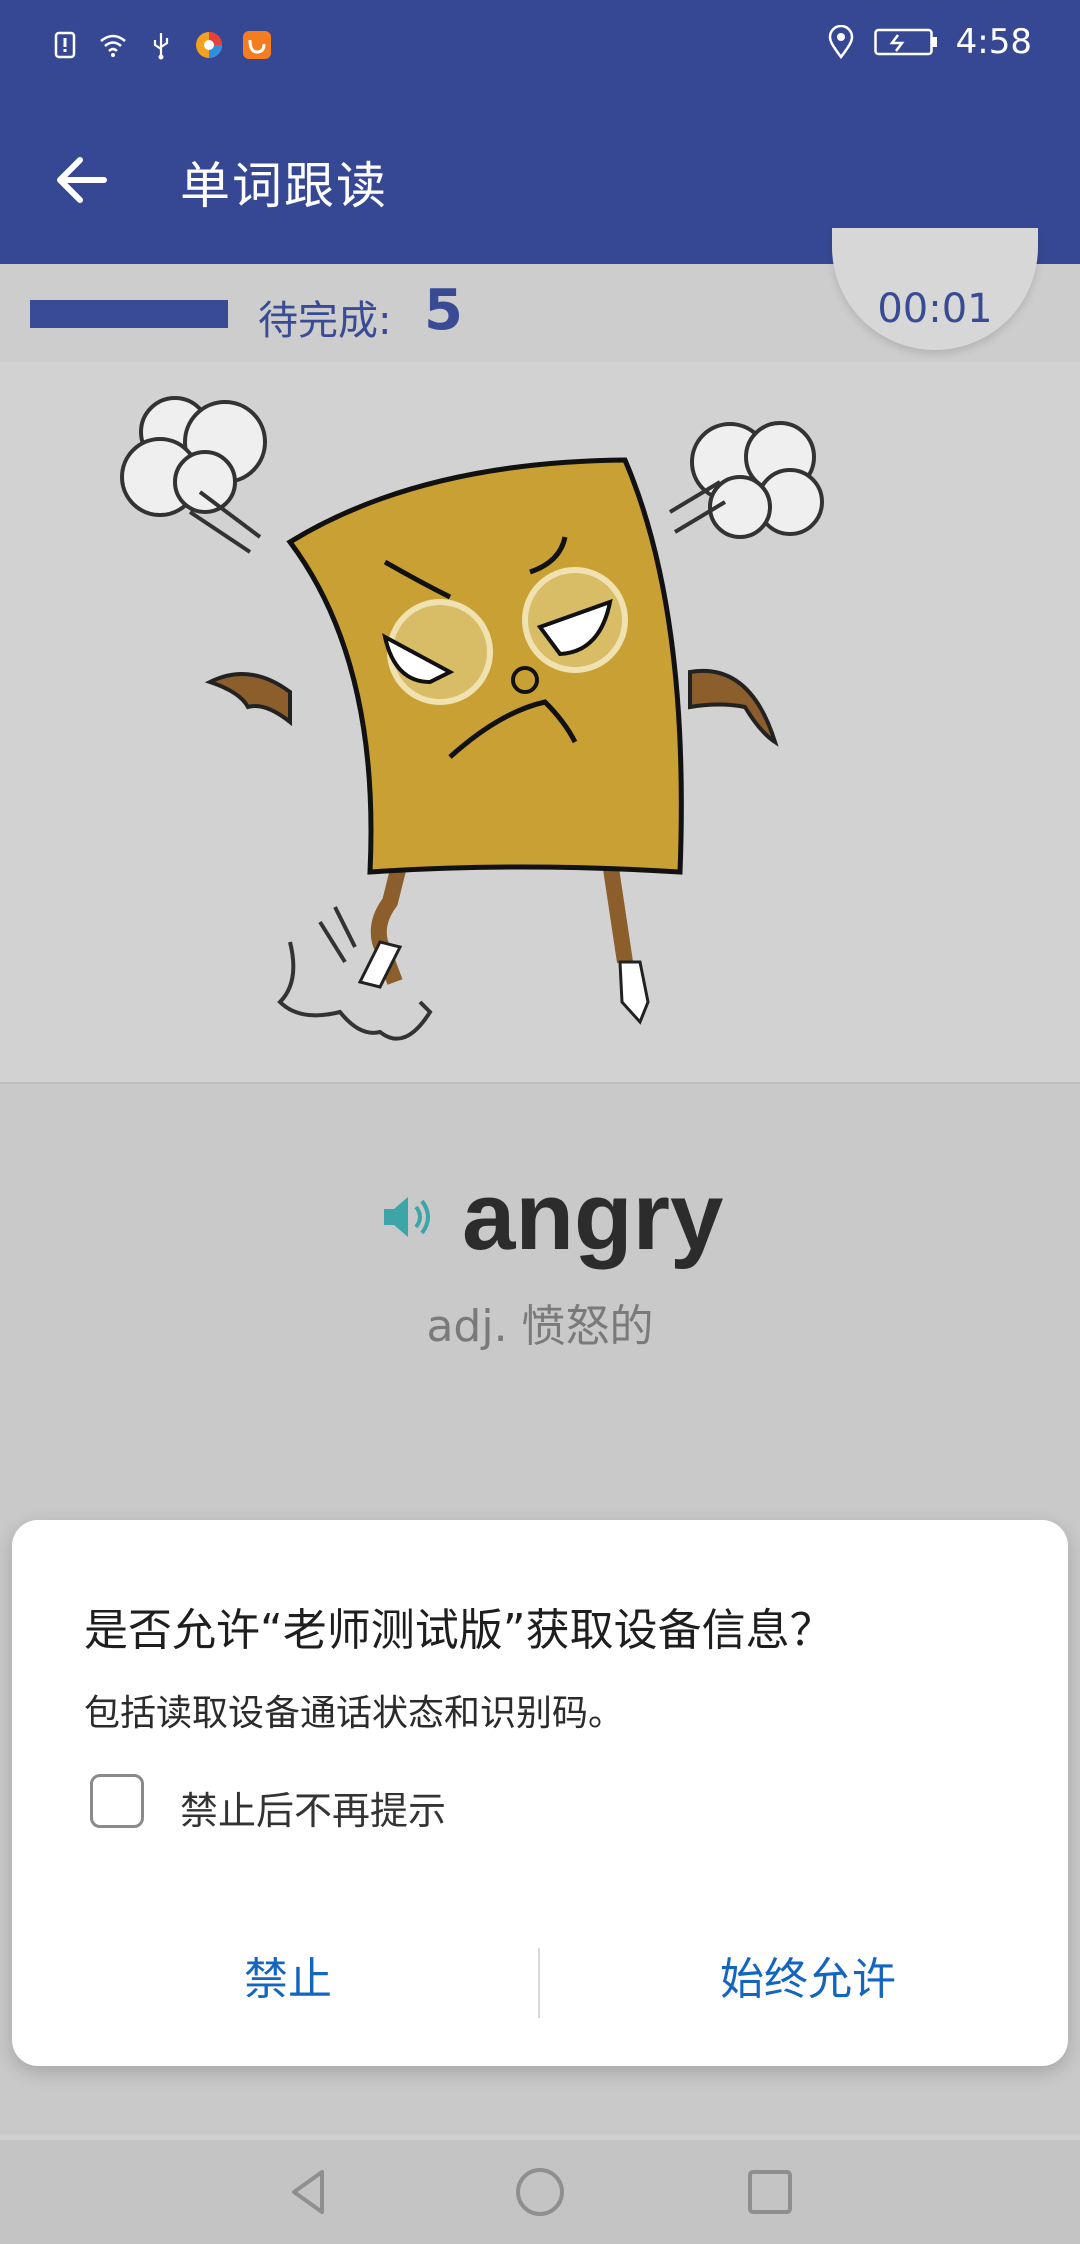 Image resolution: width=1080 pixels, height=2244 pixels. Describe the element at coordinates (209, 45) in the screenshot. I see `browser-app-icon` at that location.